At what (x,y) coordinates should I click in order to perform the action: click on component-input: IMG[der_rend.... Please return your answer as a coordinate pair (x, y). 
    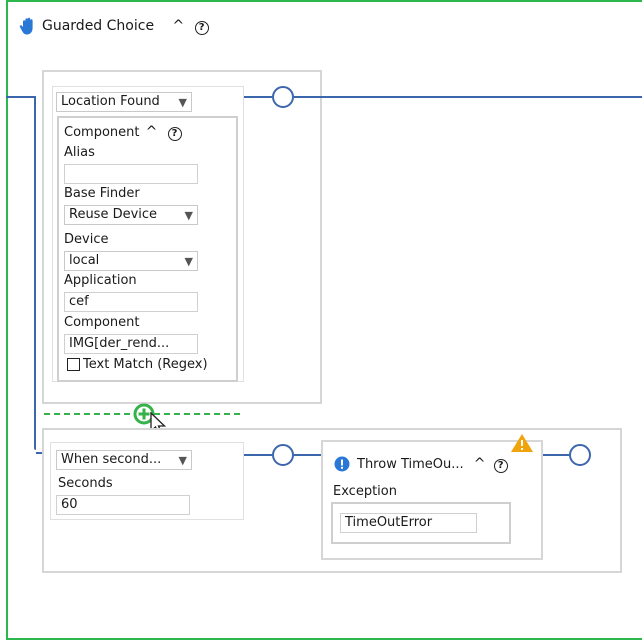
    Looking at the image, I should click on (131, 344).